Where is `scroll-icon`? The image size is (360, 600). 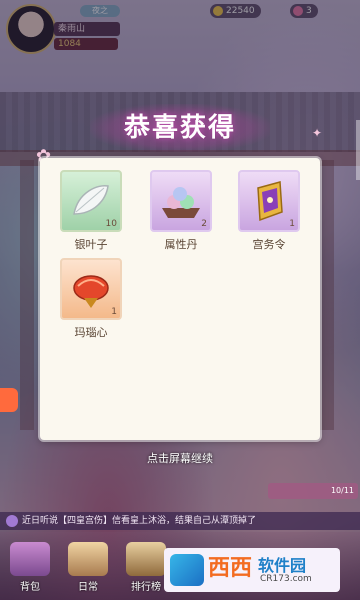
scroll-icon is located at coordinates (88, 559).